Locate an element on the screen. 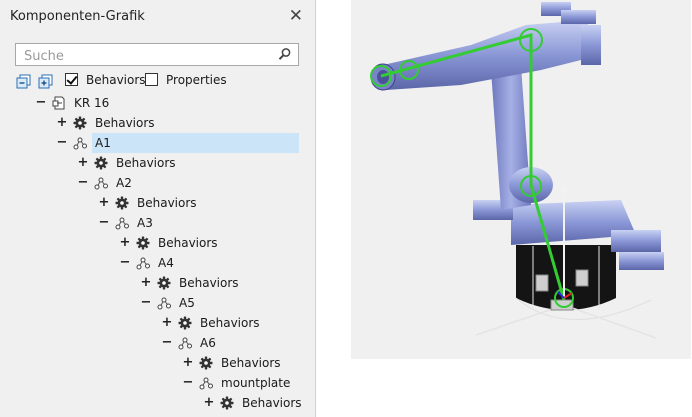  tree-row: − mountplate is located at coordinates (158, 383).